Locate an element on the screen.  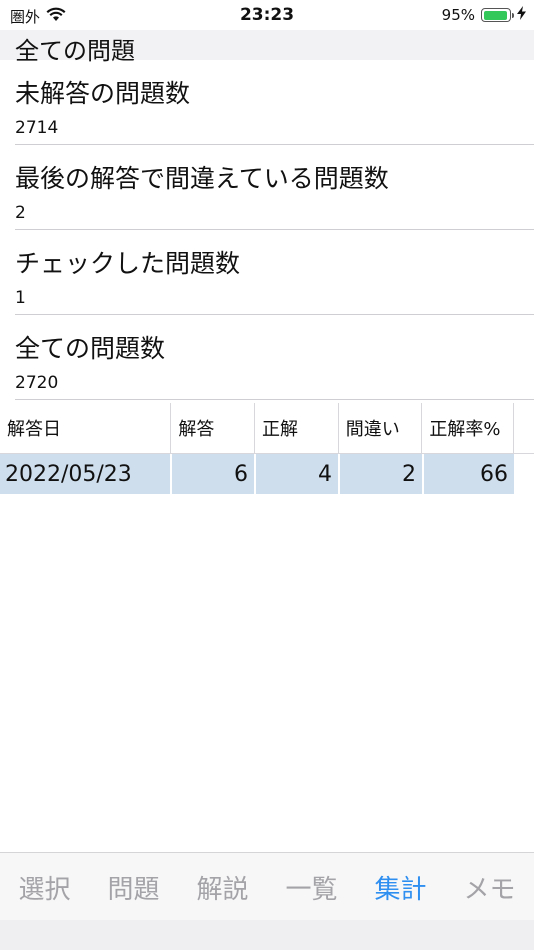
battery-cap is located at coordinates (513, 15).